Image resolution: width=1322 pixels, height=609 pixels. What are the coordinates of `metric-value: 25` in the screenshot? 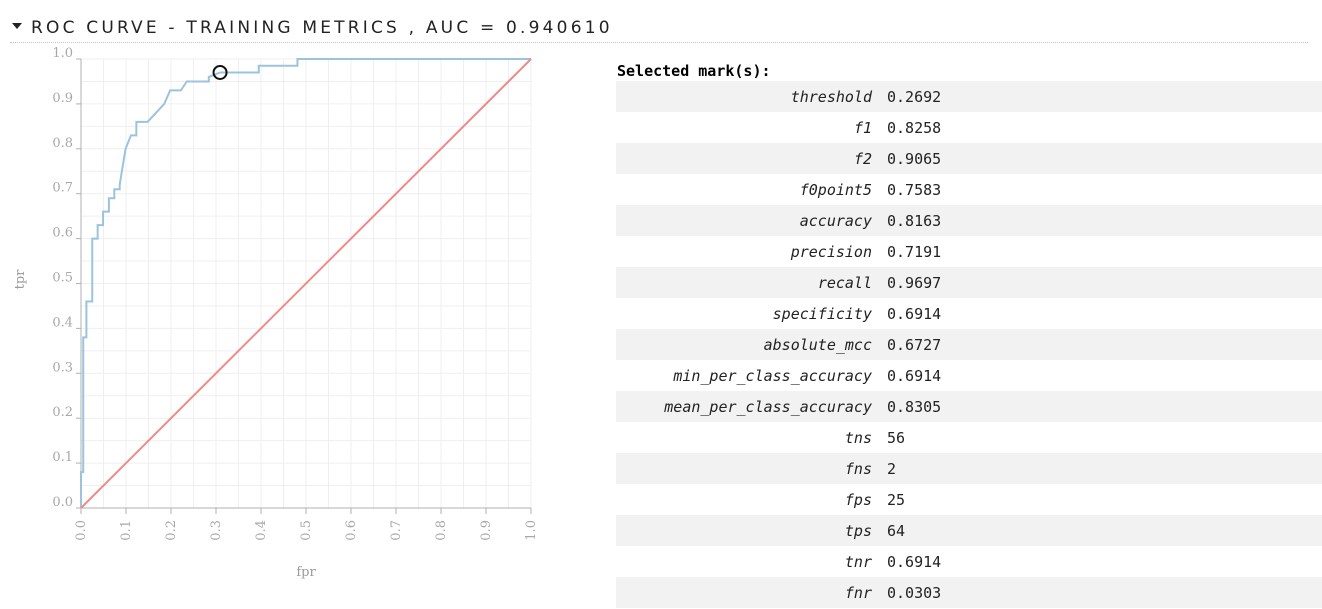 It's located at (896, 499).